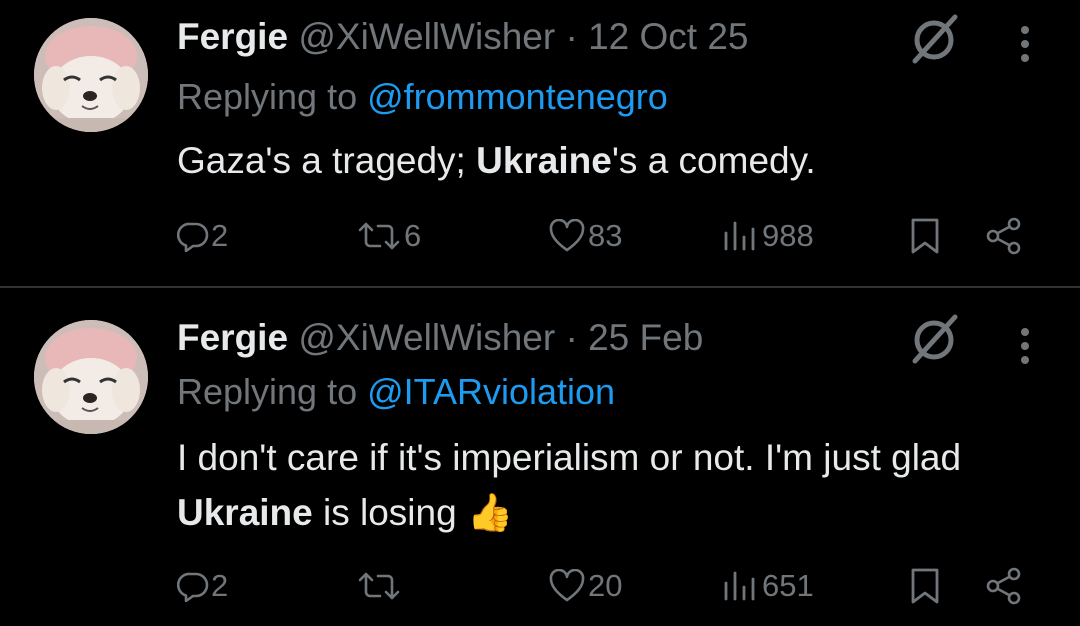 The height and width of the screenshot is (626, 1080). I want to click on views-button: 651, so click(768, 586).